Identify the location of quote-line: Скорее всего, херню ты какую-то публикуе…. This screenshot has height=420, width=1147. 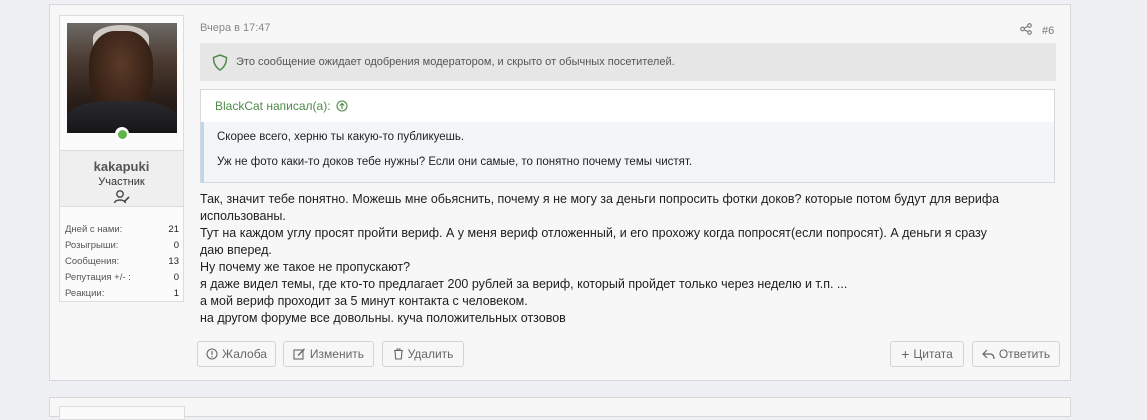
(341, 137).